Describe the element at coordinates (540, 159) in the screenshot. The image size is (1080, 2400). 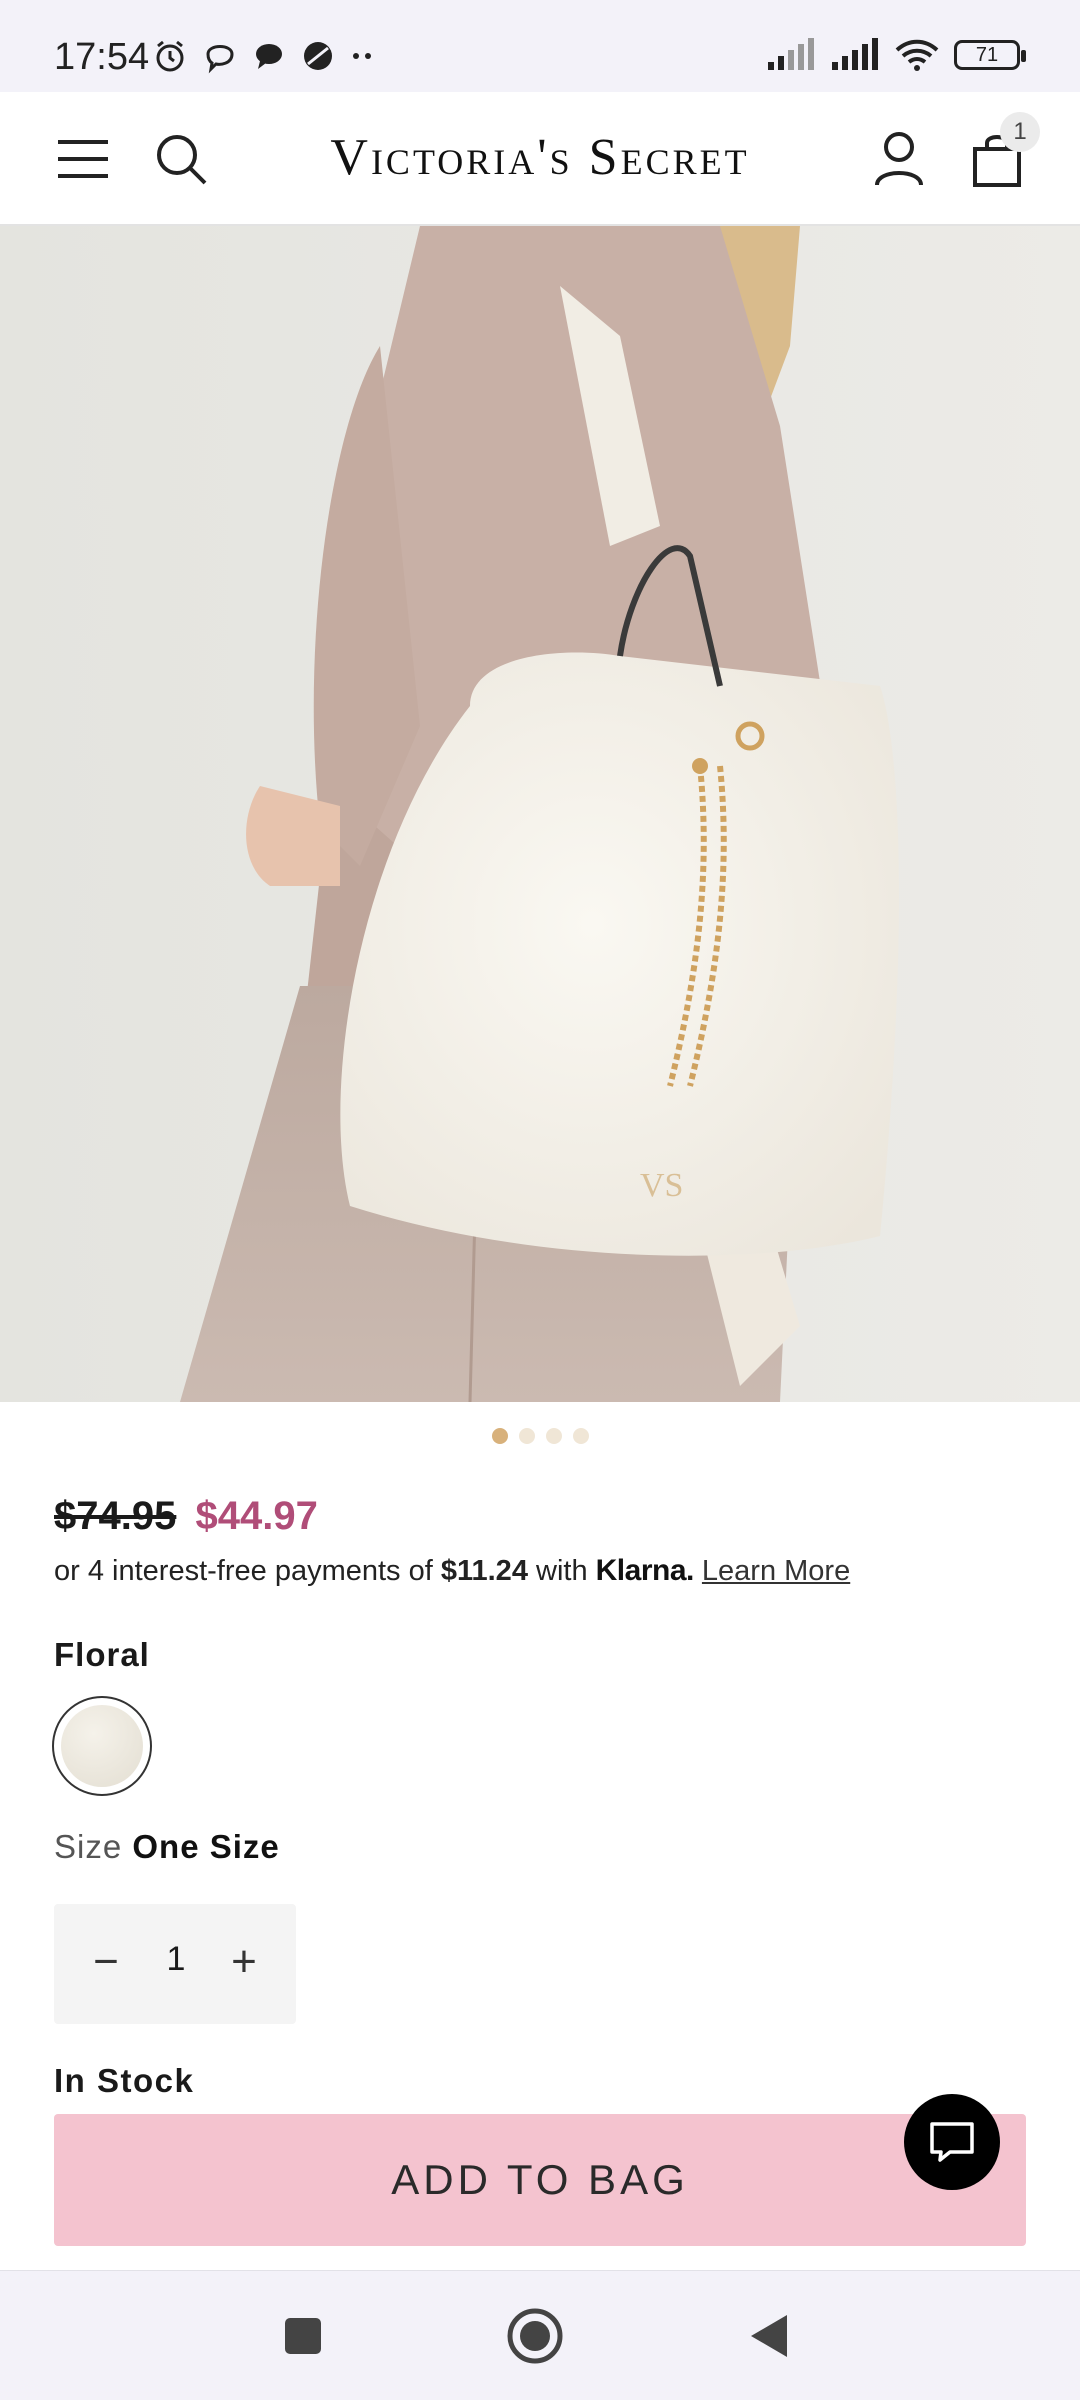
I see `site-header: Victoria's Secret 1` at that location.